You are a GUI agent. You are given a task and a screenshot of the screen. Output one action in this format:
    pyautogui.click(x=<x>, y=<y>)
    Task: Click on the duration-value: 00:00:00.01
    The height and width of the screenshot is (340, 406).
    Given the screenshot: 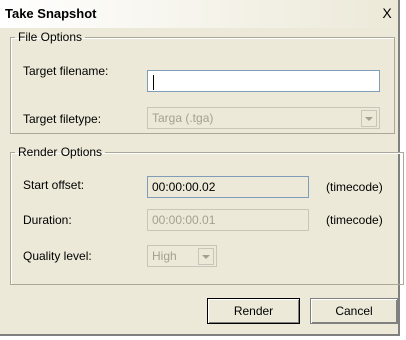 What is the action you would take?
    pyautogui.click(x=184, y=220)
    